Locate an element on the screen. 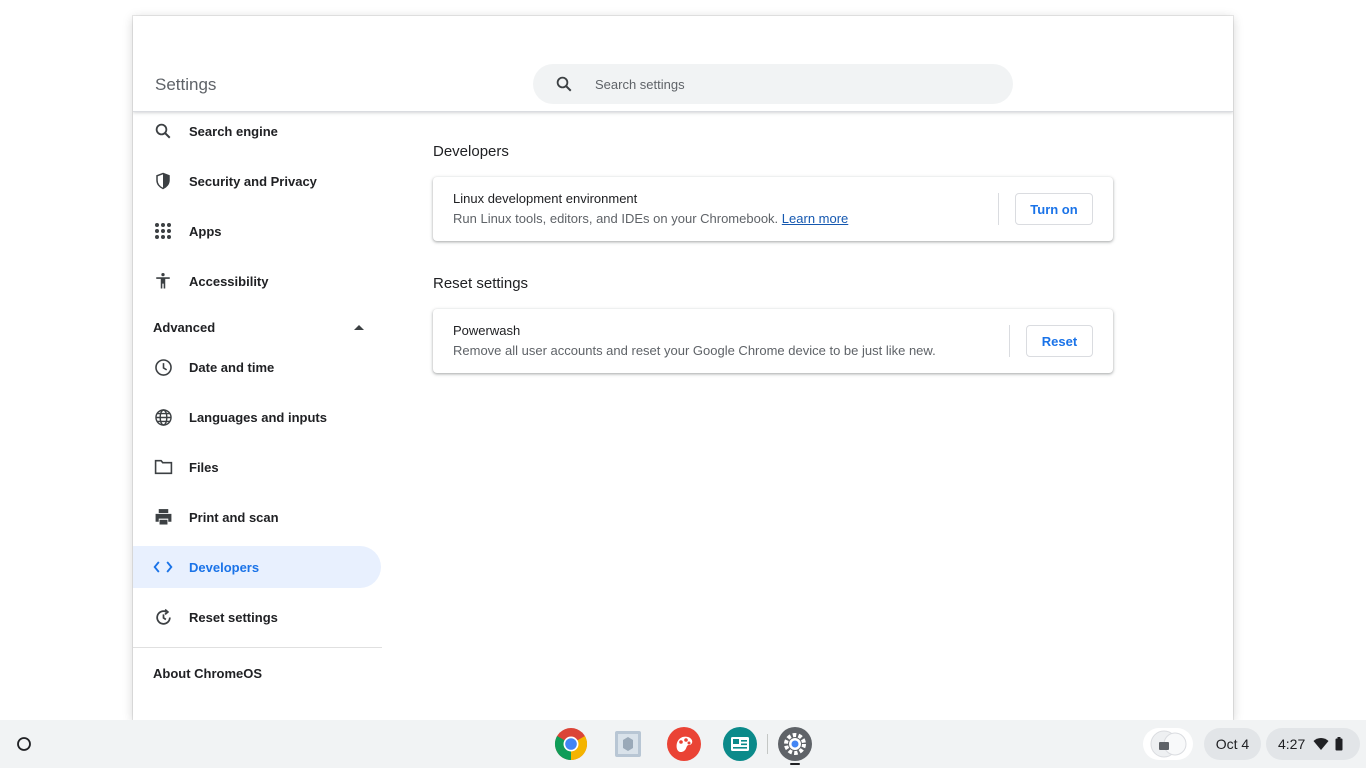 The width and height of the screenshot is (1366, 768). linux-card-title: Linux development environment is located at coordinates (545, 198).